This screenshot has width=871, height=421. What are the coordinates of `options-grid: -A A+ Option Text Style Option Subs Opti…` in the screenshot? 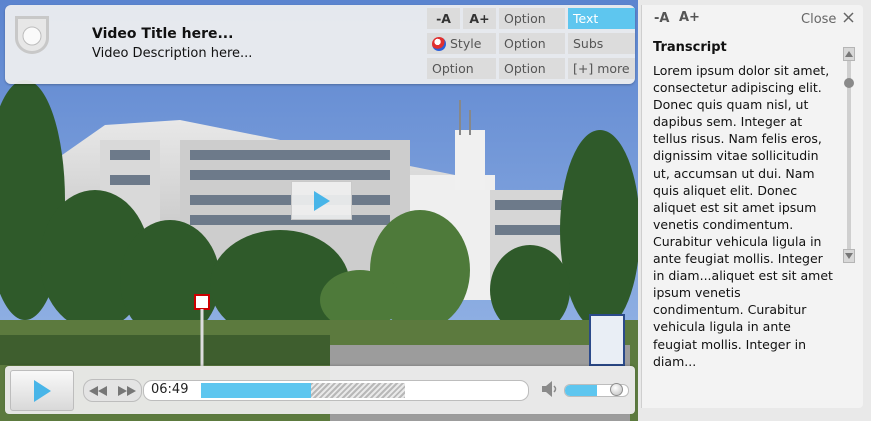 It's located at (531, 43).